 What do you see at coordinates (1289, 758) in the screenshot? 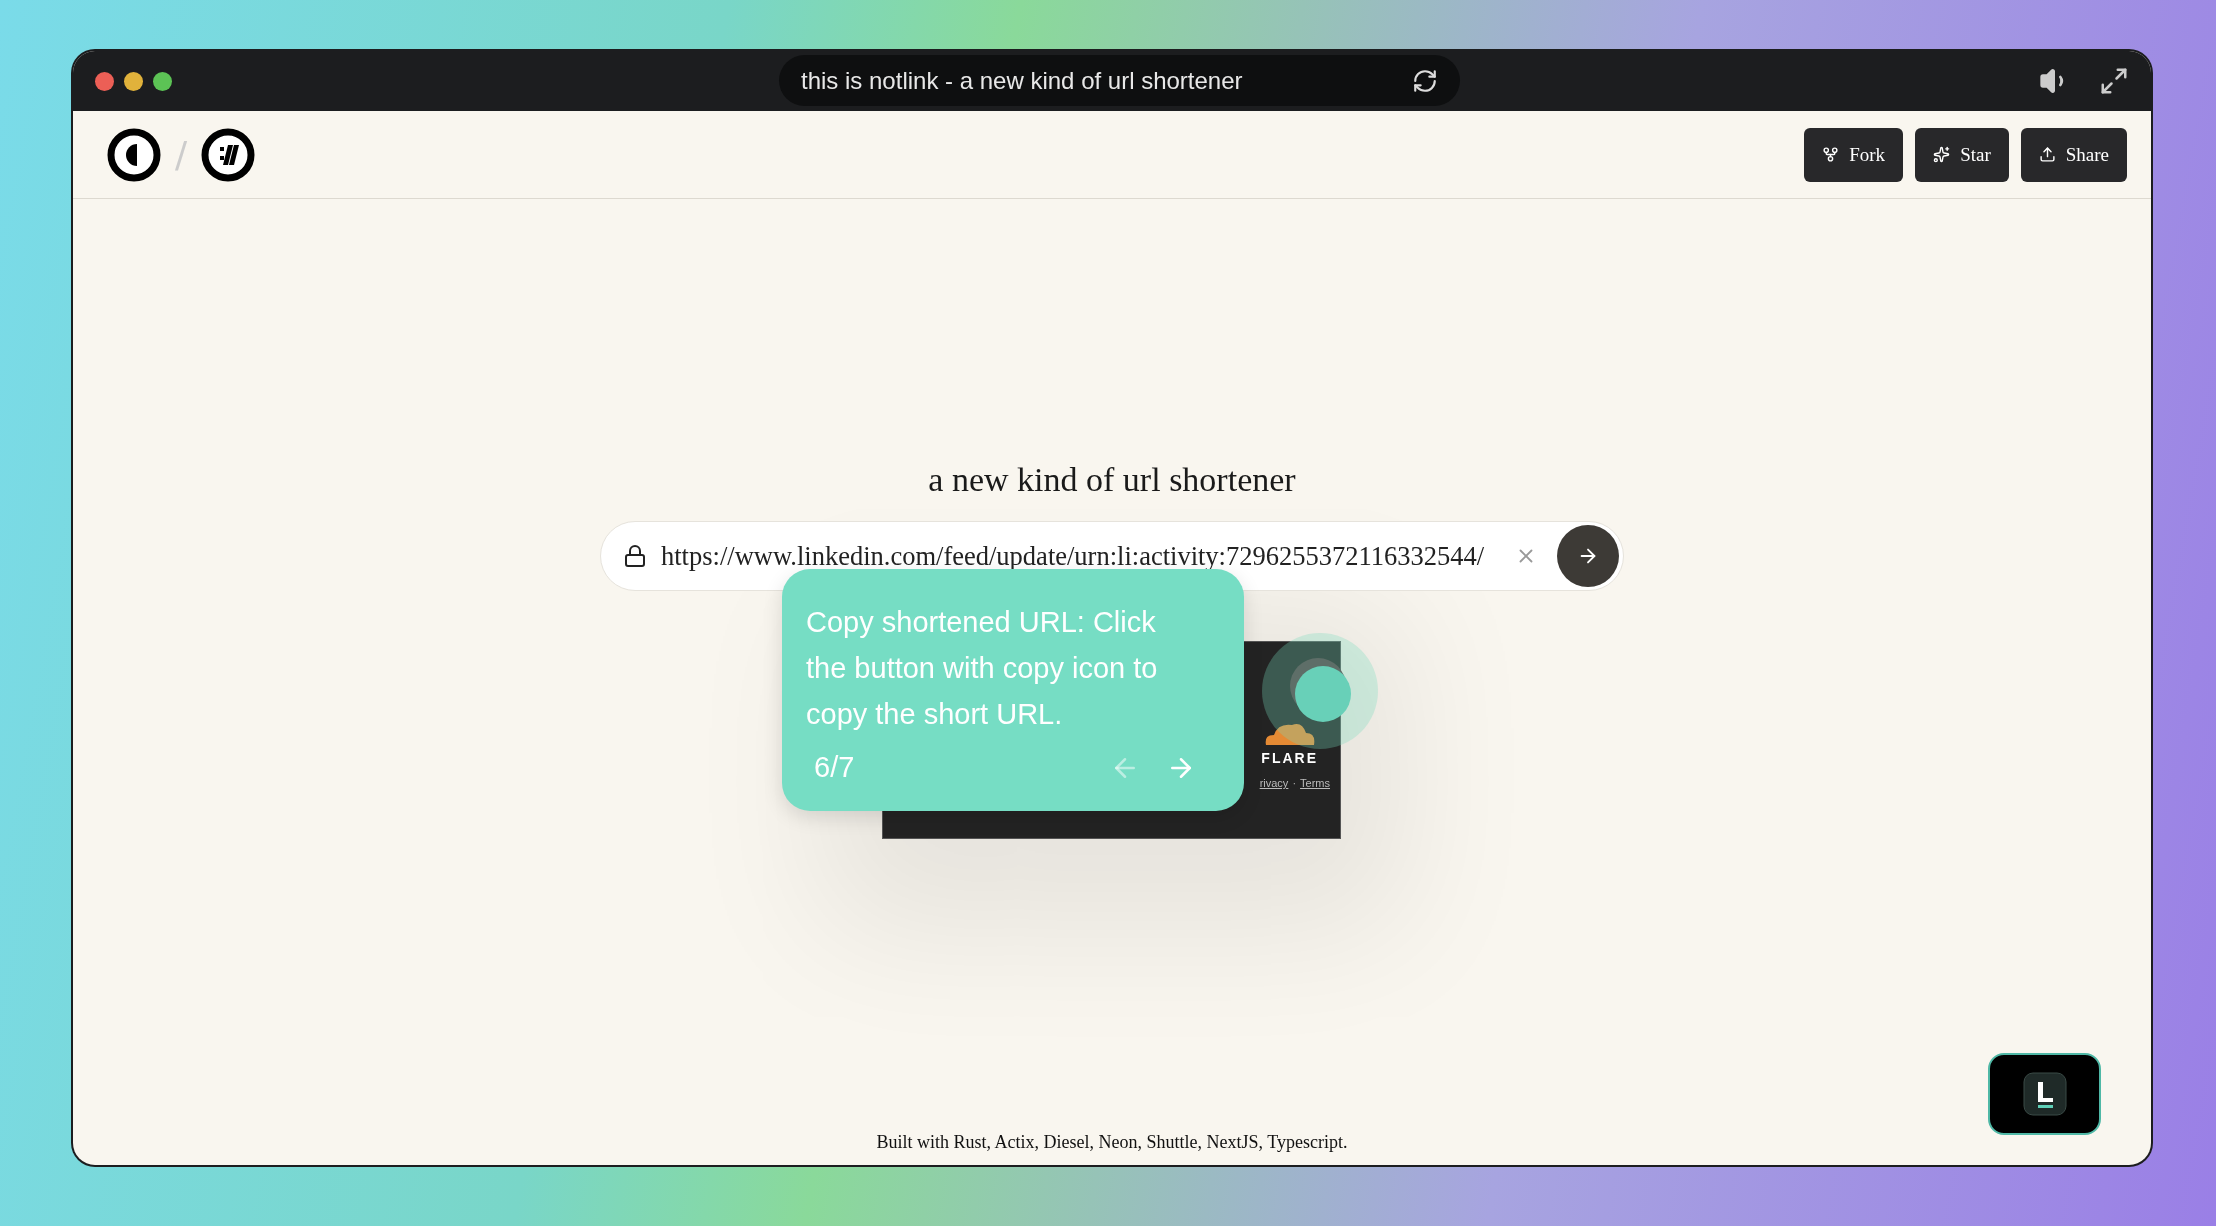
I see `brand-text: FLARE` at bounding box center [1289, 758].